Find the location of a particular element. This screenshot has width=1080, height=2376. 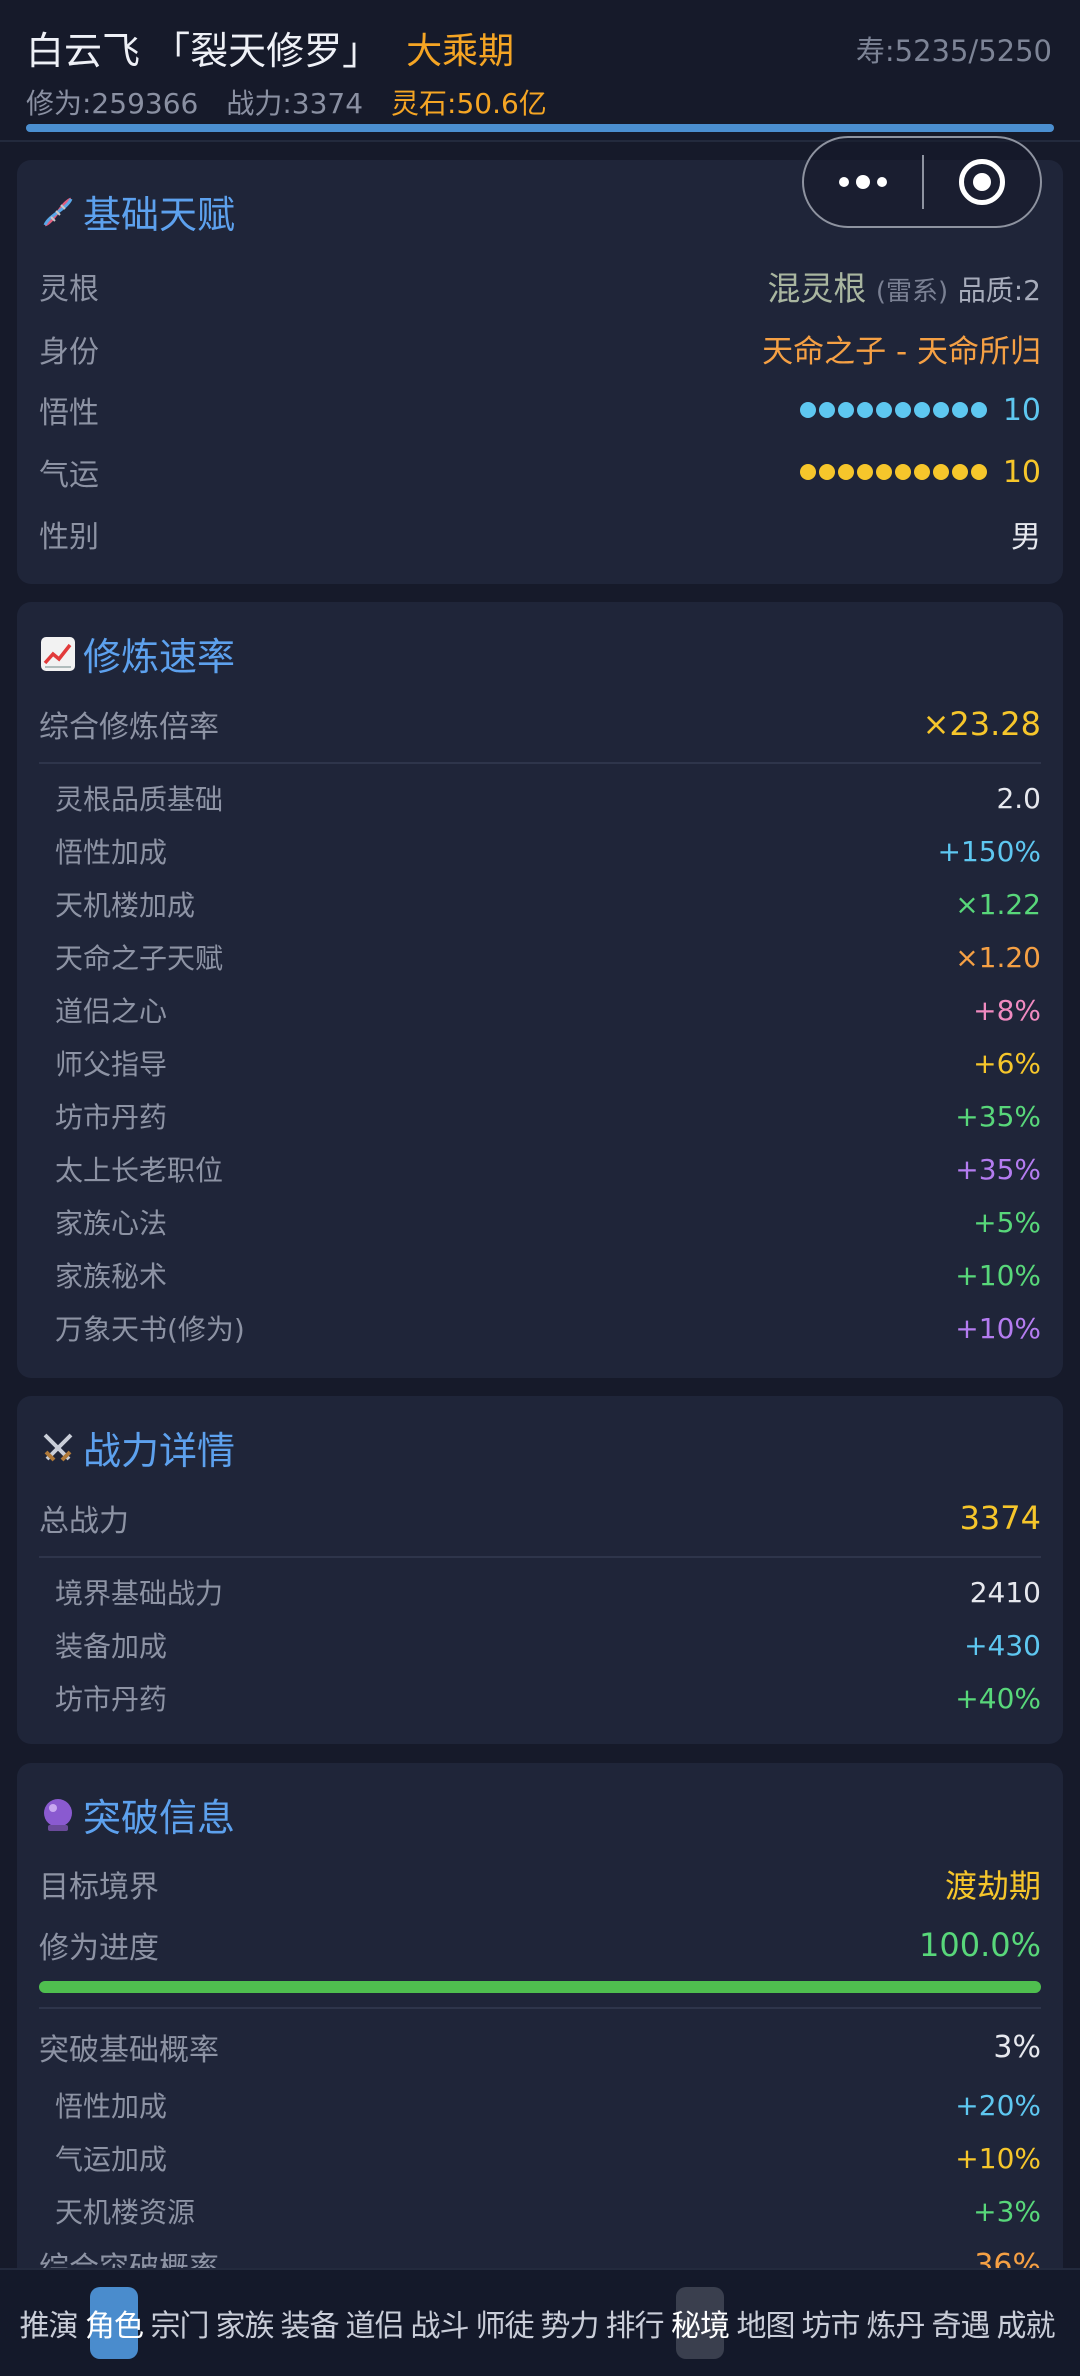

combat-item-value: 2410 is located at coordinates (1005, 1592).